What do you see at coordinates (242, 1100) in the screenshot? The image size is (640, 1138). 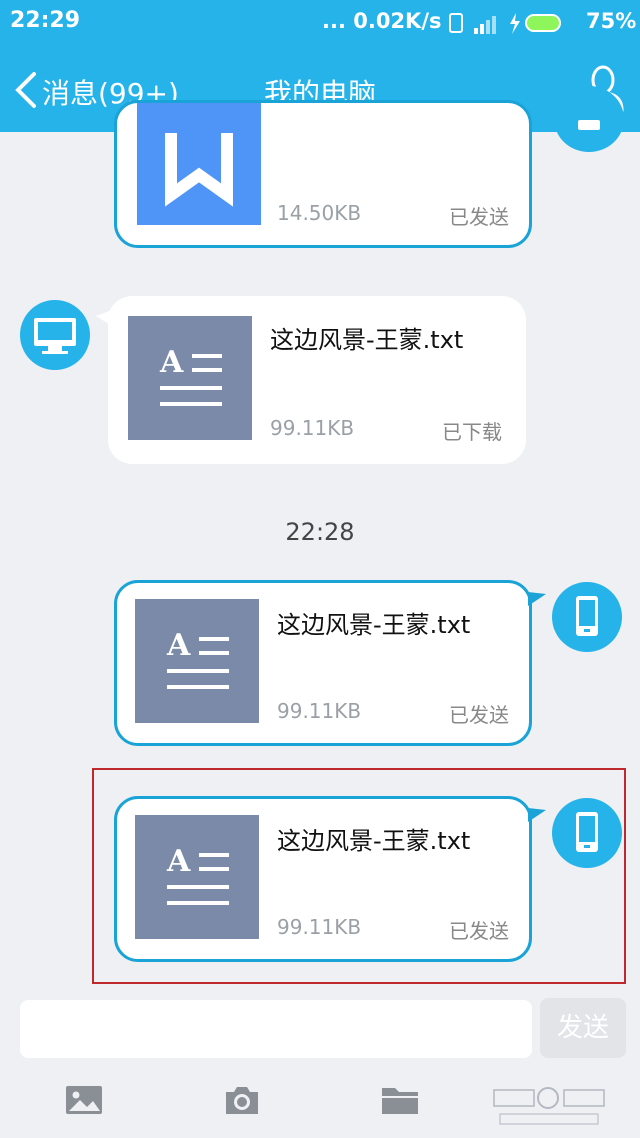 I see `camera-icon` at bounding box center [242, 1100].